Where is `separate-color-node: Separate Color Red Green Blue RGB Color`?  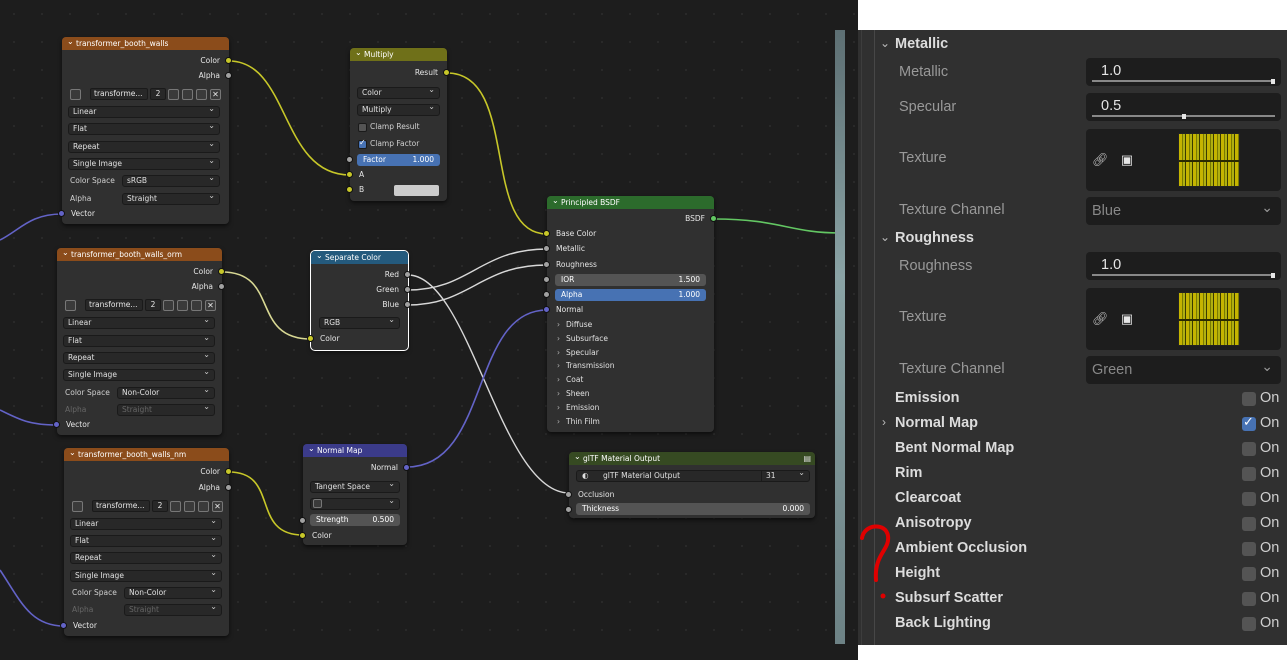
separate-color-node: Separate Color Red Green Blue RGB Color is located at coordinates (359, 300).